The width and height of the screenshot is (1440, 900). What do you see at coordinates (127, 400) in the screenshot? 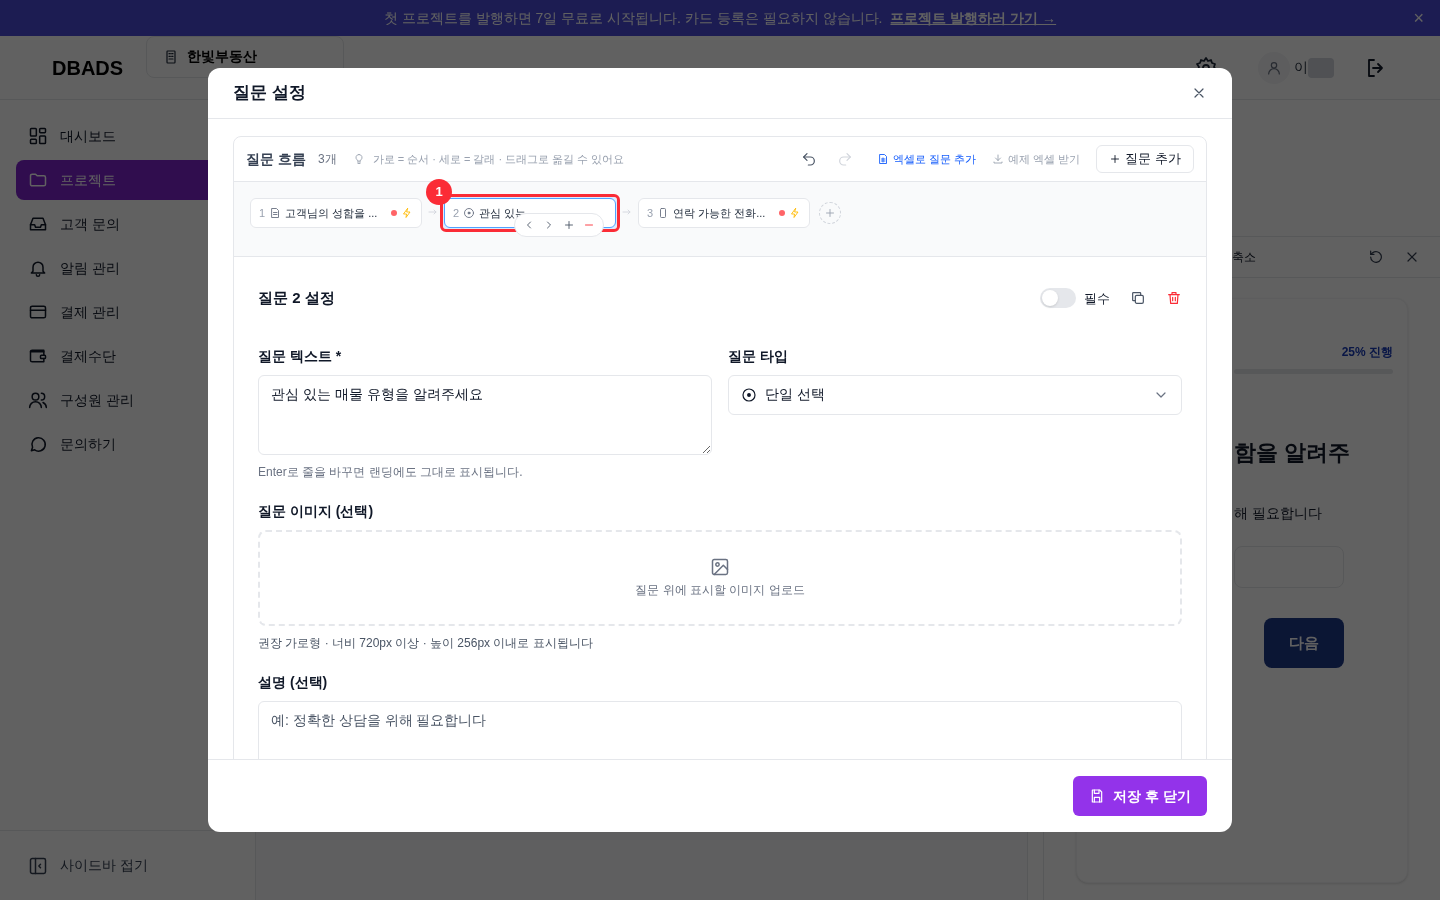
I see `sidebar-item: 구성원 관리` at bounding box center [127, 400].